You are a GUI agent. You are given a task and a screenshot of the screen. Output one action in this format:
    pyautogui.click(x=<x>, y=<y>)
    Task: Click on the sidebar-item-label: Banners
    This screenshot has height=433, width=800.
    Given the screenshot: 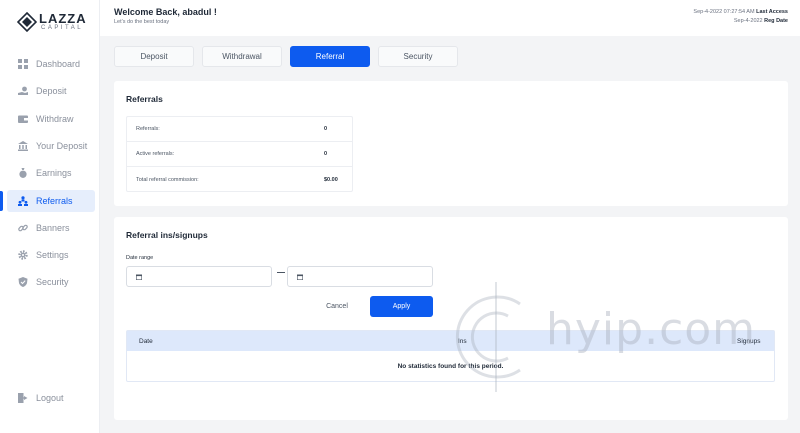 What is the action you would take?
    pyautogui.click(x=53, y=228)
    